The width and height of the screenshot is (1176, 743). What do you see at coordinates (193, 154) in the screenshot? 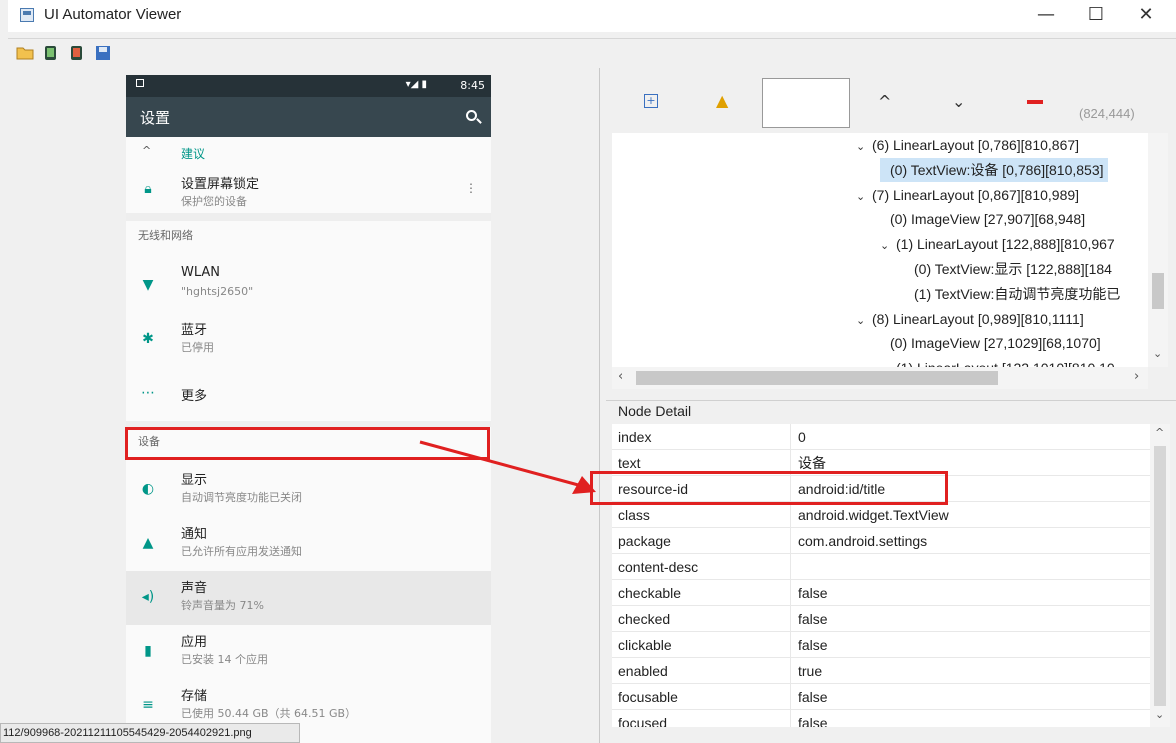
I see `suggestion-header-label: 建议` at bounding box center [193, 154].